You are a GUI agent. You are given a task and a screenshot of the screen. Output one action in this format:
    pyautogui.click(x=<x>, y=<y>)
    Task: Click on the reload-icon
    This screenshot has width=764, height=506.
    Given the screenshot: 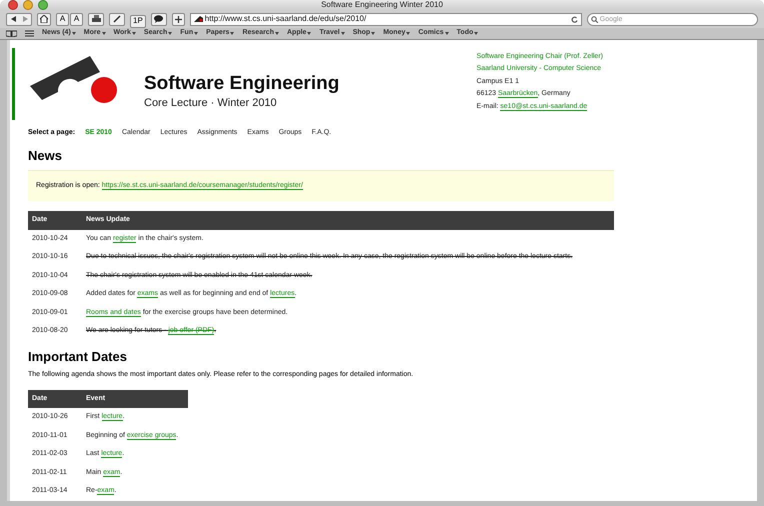 What is the action you would take?
    pyautogui.click(x=574, y=19)
    